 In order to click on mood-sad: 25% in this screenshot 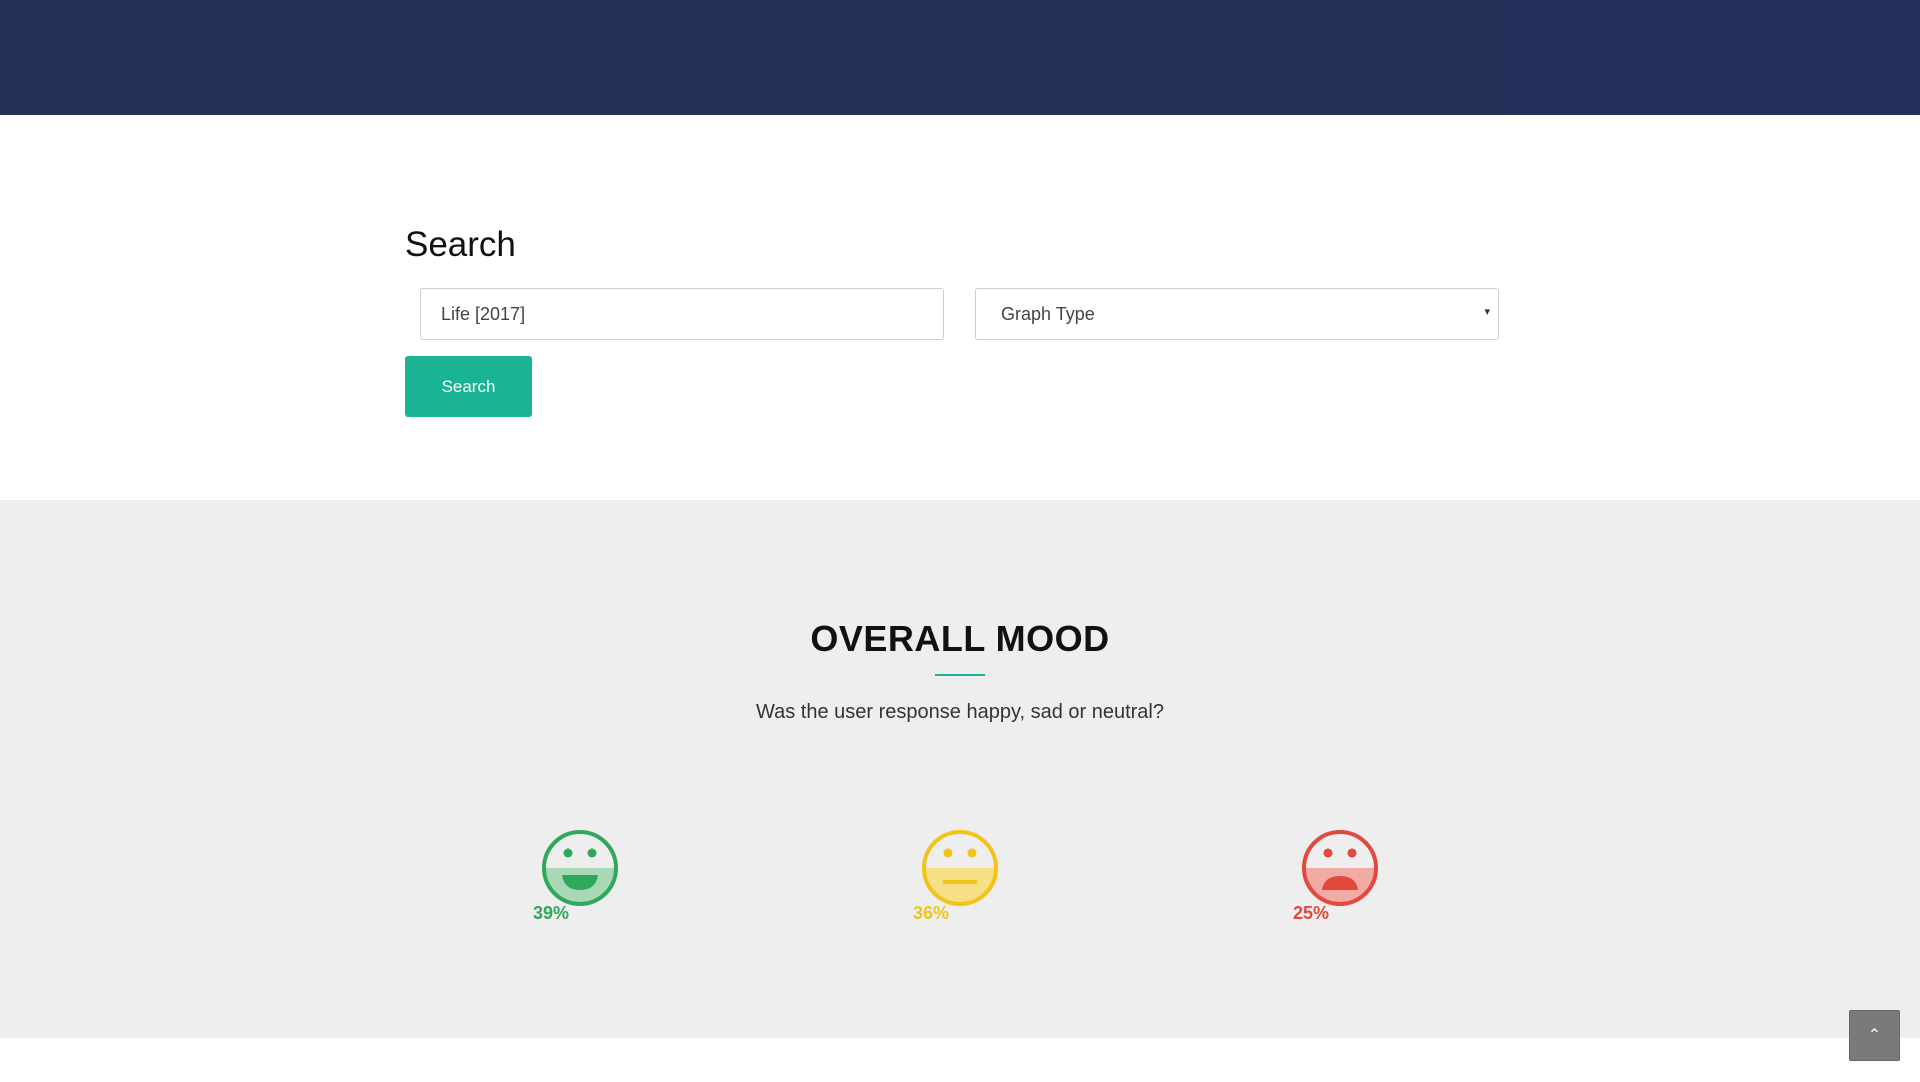, I will do `click(1348, 878)`.